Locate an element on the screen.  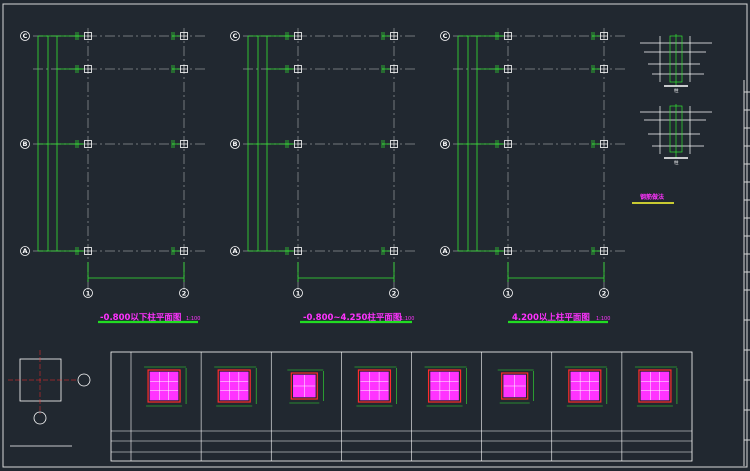
legend-axis-bubble is located at coordinates (84, 380).